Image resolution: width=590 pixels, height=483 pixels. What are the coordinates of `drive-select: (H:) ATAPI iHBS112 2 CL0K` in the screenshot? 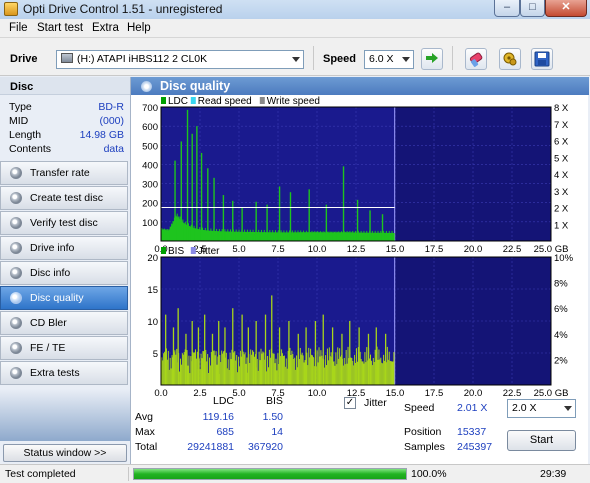 It's located at (180, 59).